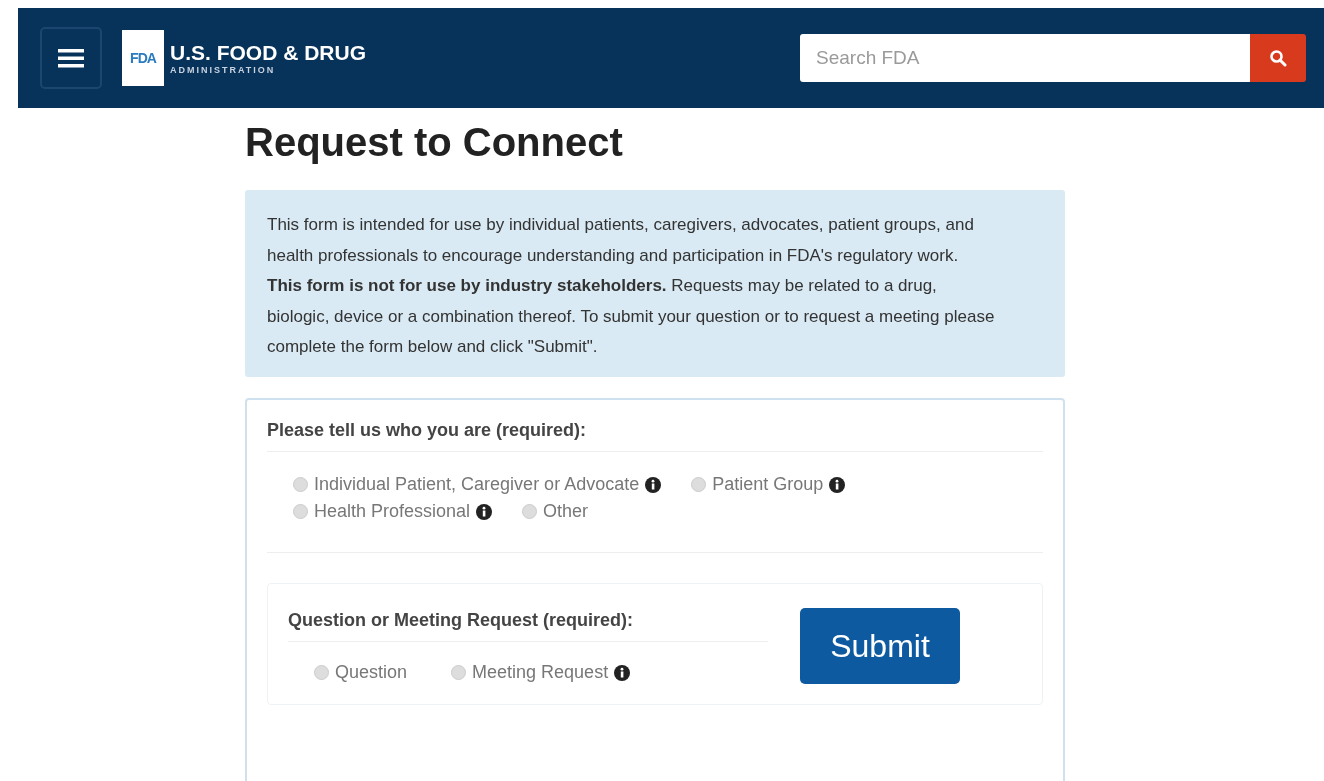  I want to click on menu-icon, so click(71, 58).